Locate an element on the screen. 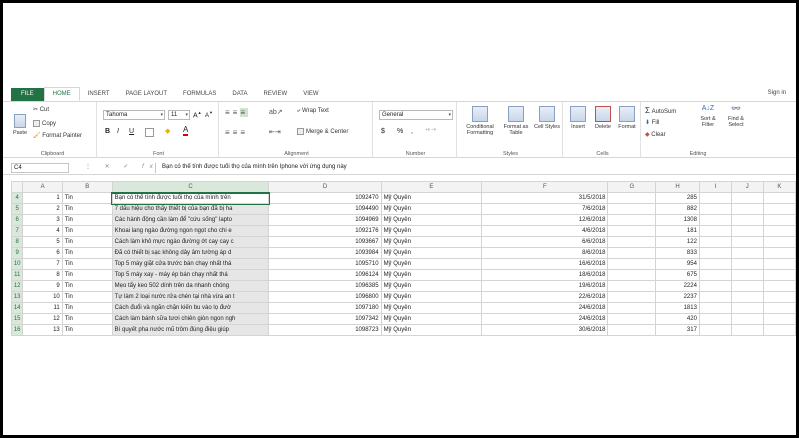  number-format-select: General is located at coordinates (416, 115).